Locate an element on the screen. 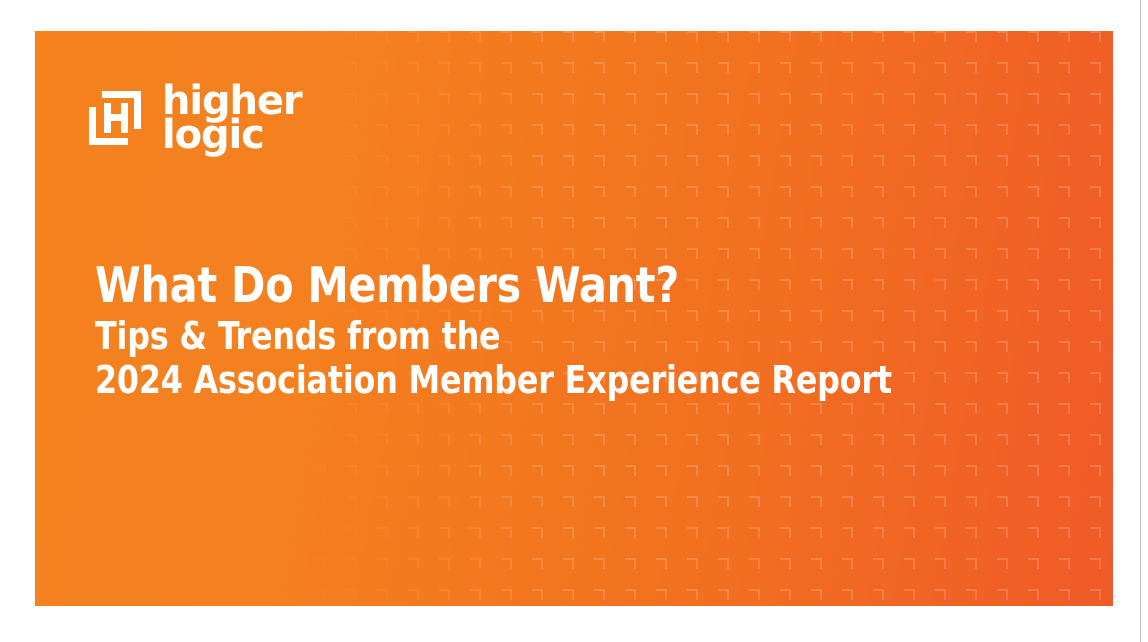 This screenshot has width=1148, height=642. wordmark-line-logic: logic is located at coordinates (213, 135).